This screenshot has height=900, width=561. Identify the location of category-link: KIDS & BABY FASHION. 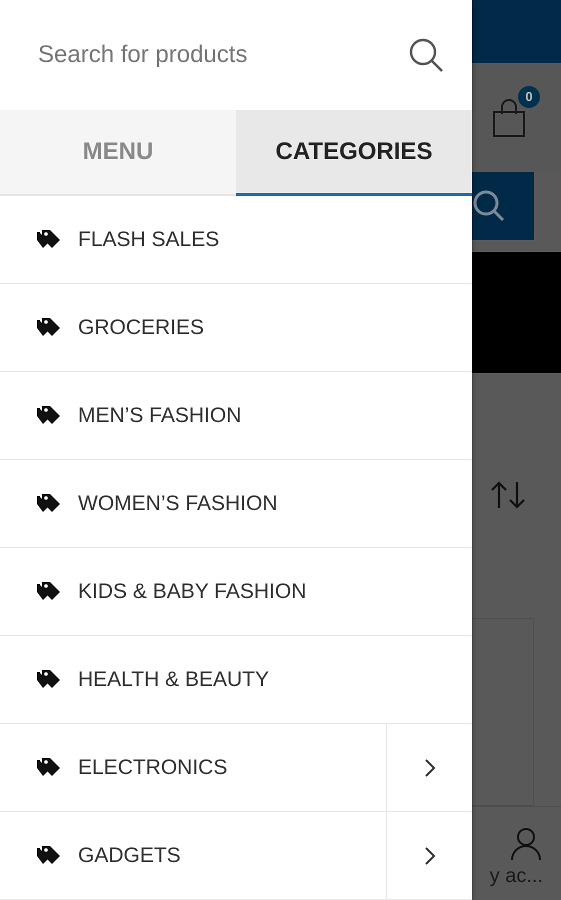
(236, 591).